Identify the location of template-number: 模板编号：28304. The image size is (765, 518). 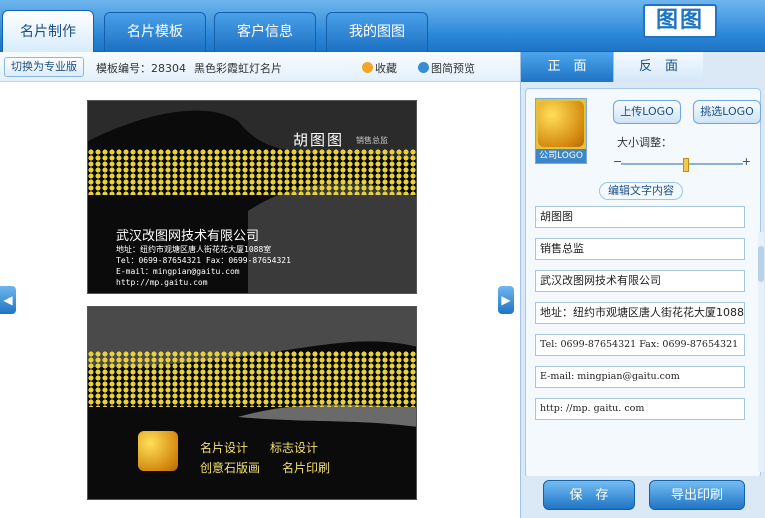
(141, 68).